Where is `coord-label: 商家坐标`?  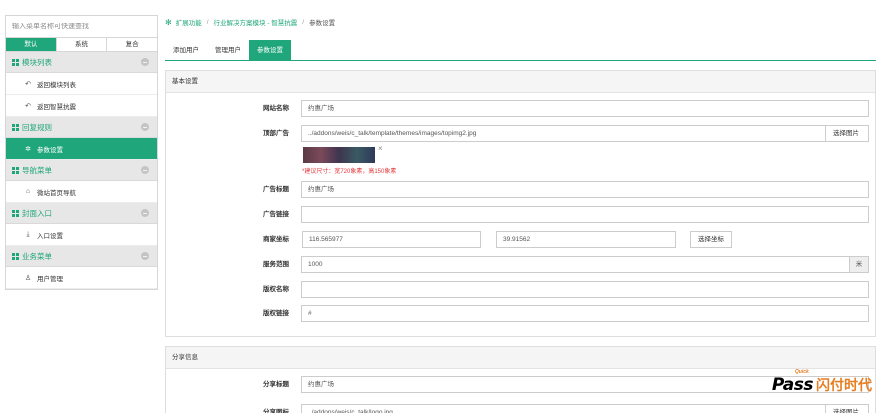
coord-label: 商家坐标 is located at coordinates (276, 239).